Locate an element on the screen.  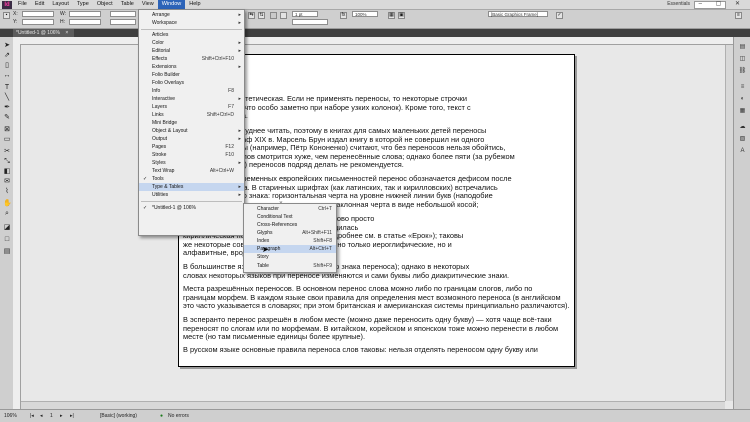
menu-item-extensions: Extensions ▸ is located at coordinates (191, 67).